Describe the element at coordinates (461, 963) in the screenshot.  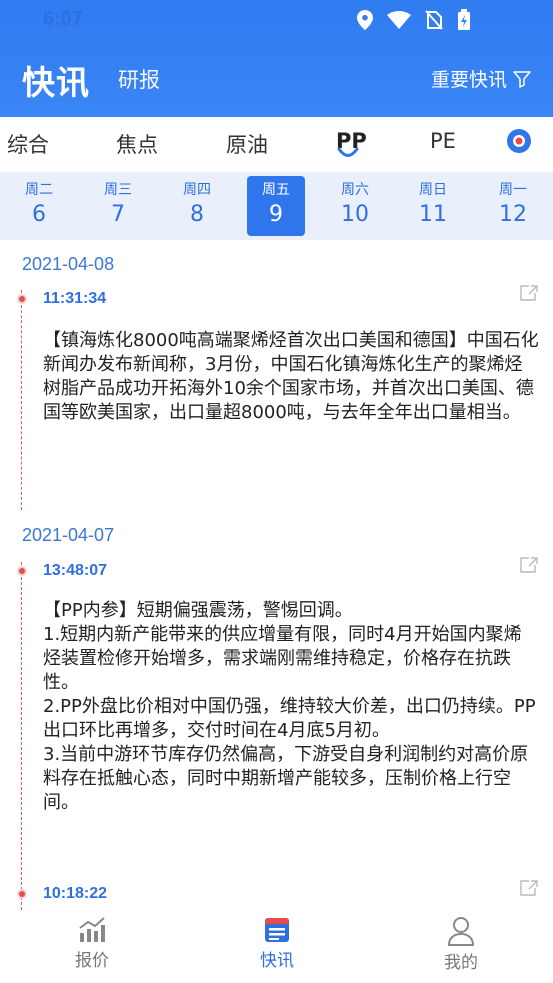
I see `nav-label: 我的` at that location.